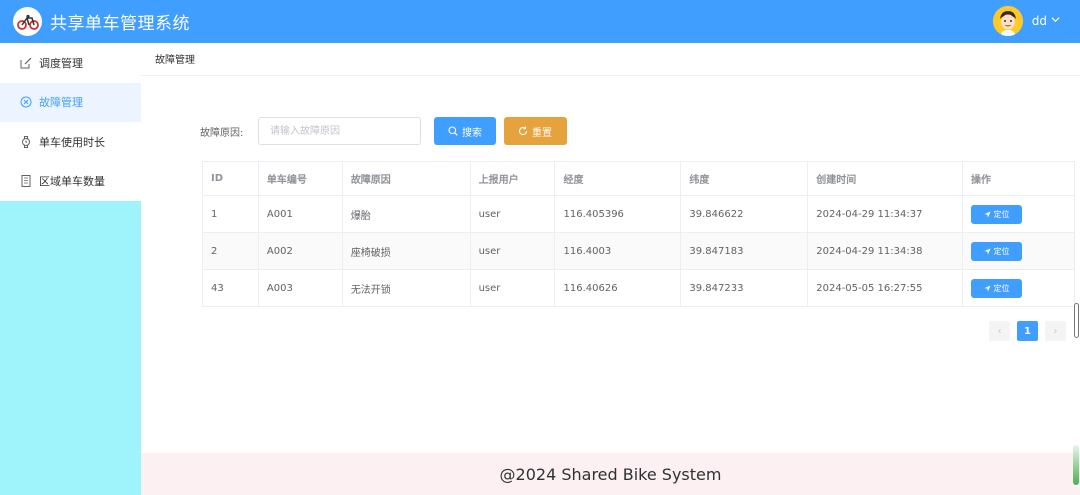 This screenshot has width=1080, height=495. I want to click on cell-longitude: 116.4003, so click(618, 251).